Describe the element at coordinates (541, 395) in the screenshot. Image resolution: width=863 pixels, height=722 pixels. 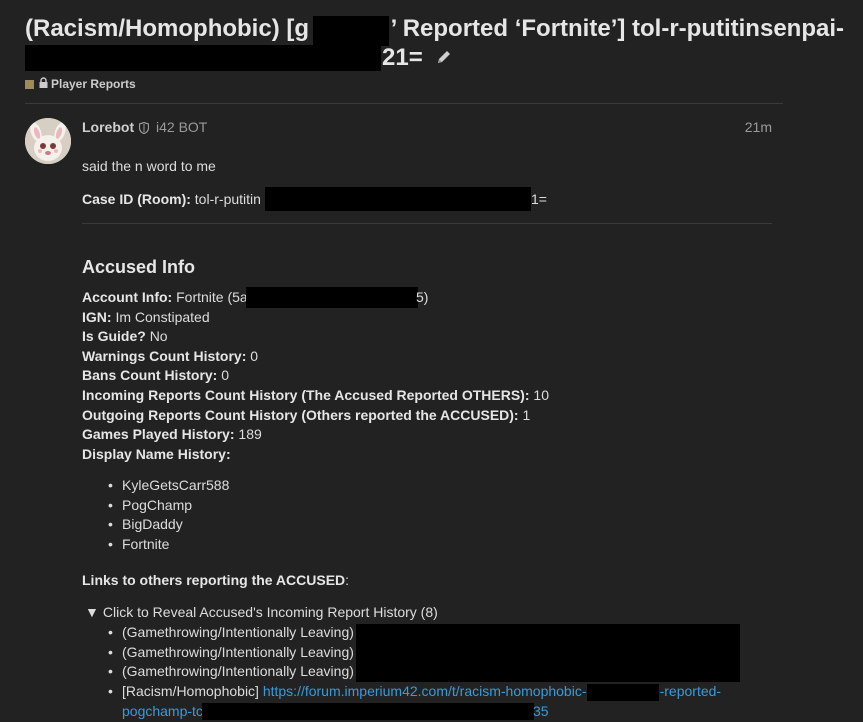
I see `incoming-value: 10` at that location.